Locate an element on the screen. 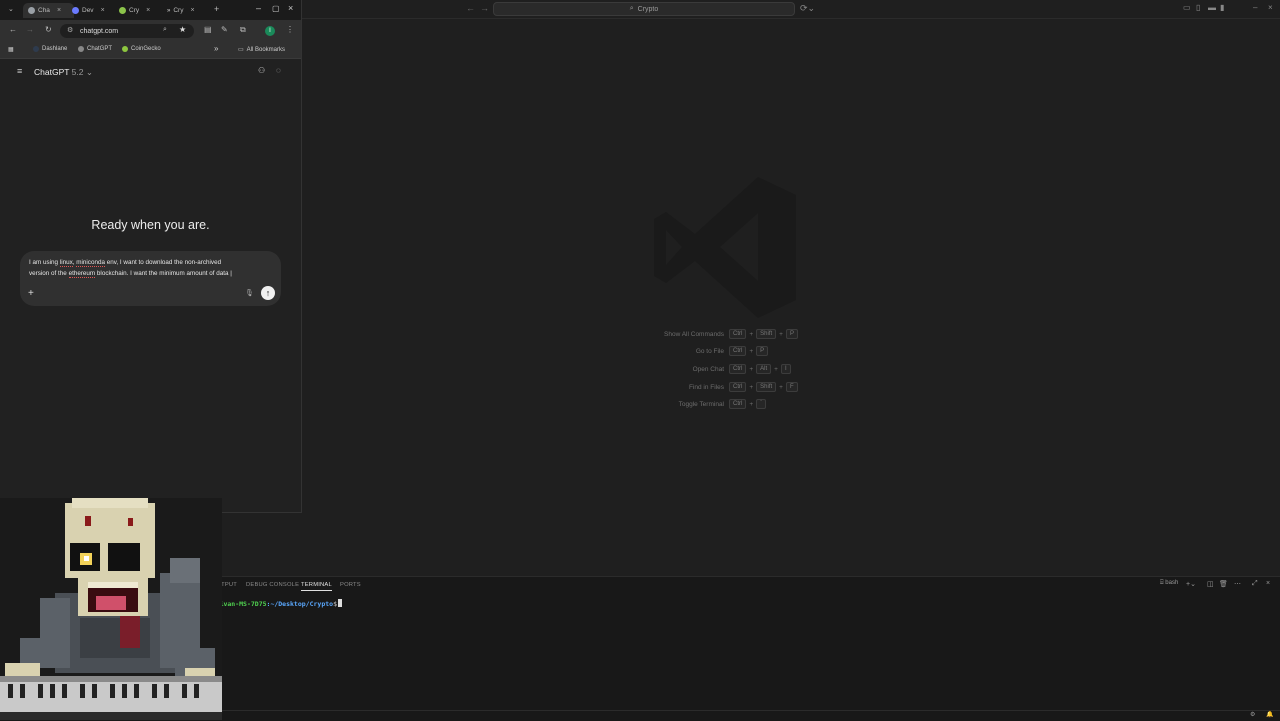  site-info-icon: ⚙ is located at coordinates (70, 30).